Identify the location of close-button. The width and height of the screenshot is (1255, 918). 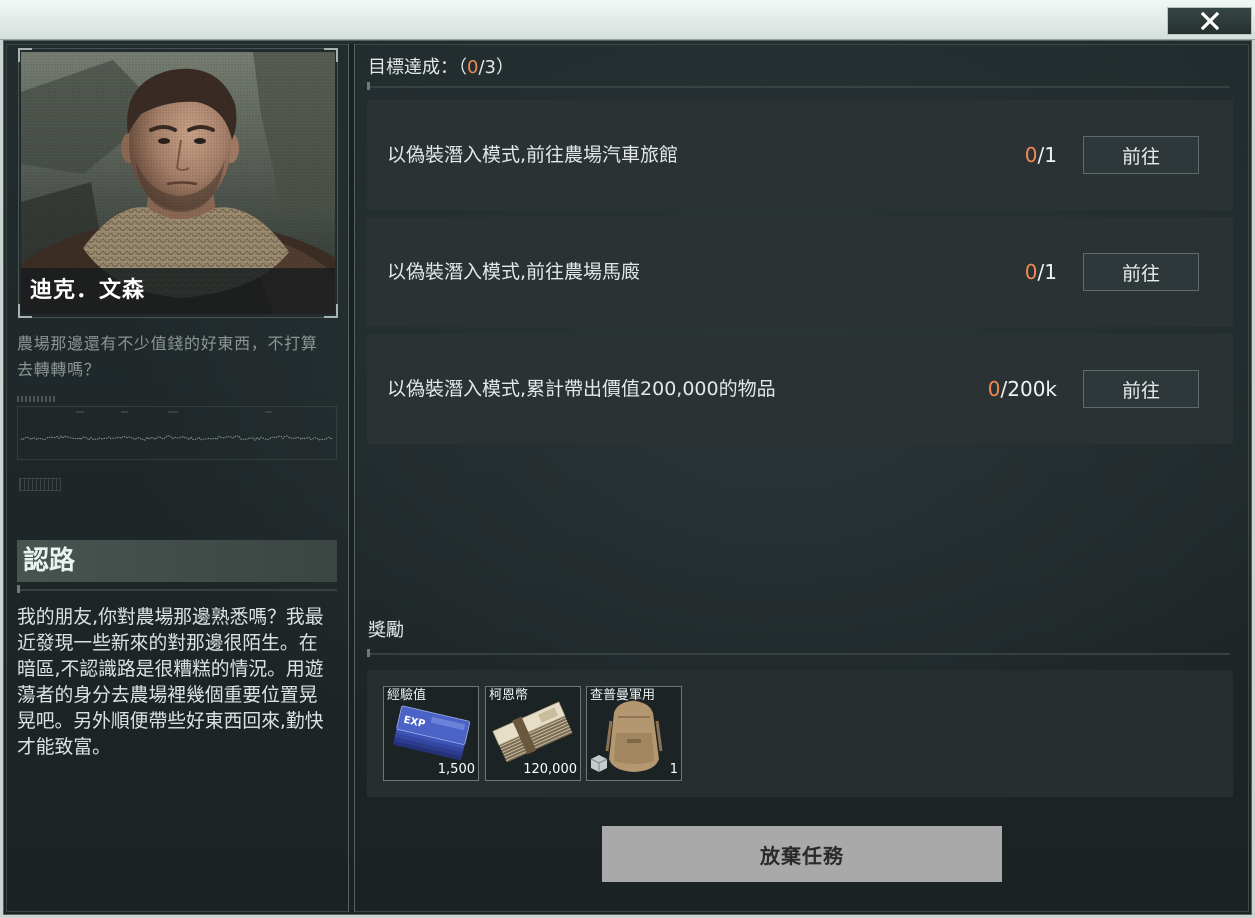
(1209, 21).